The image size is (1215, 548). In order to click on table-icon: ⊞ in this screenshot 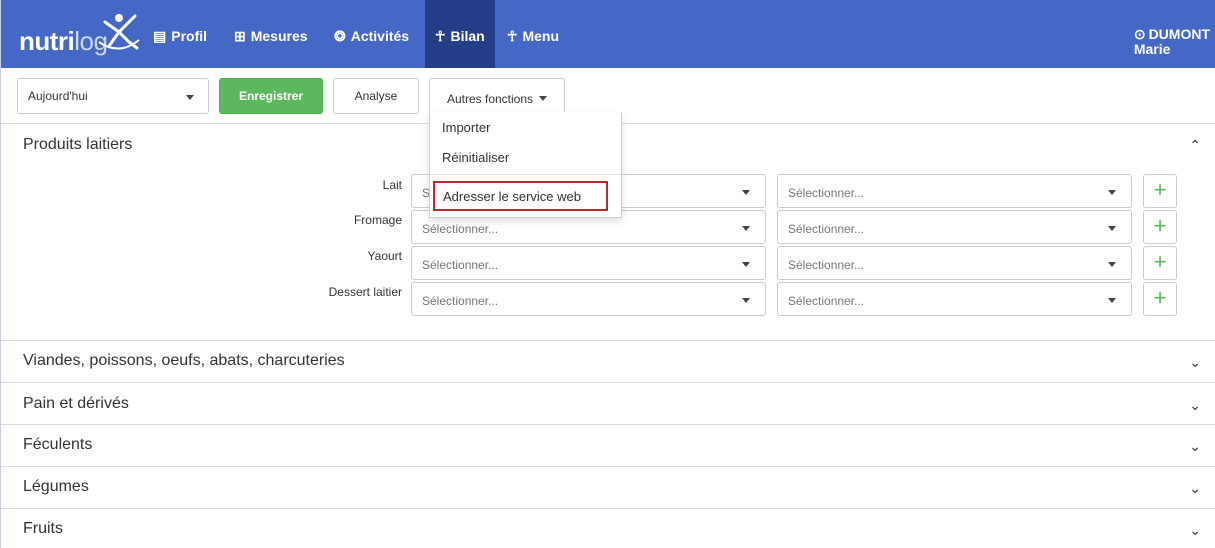, I will do `click(240, 36)`.